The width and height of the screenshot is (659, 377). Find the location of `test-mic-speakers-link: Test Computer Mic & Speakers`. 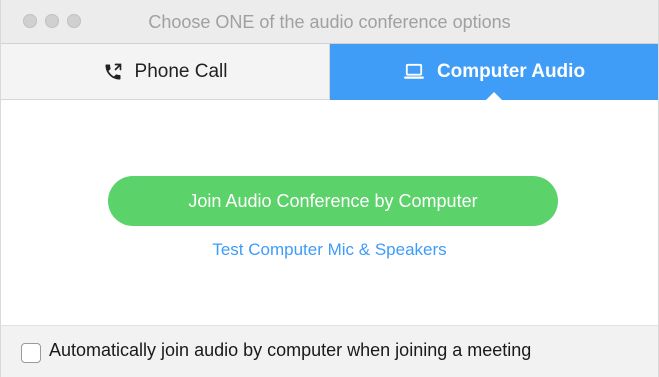

test-mic-speakers-link: Test Computer Mic & Speakers is located at coordinates (329, 250).